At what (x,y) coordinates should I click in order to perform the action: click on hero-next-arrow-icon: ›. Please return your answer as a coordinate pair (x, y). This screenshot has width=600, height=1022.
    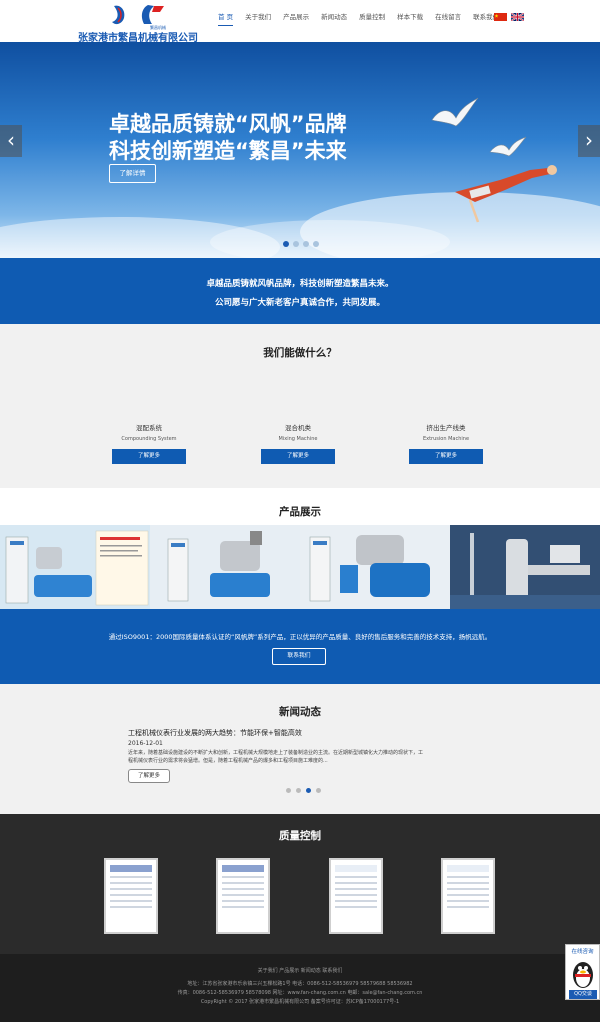
    Looking at the image, I should click on (589, 141).